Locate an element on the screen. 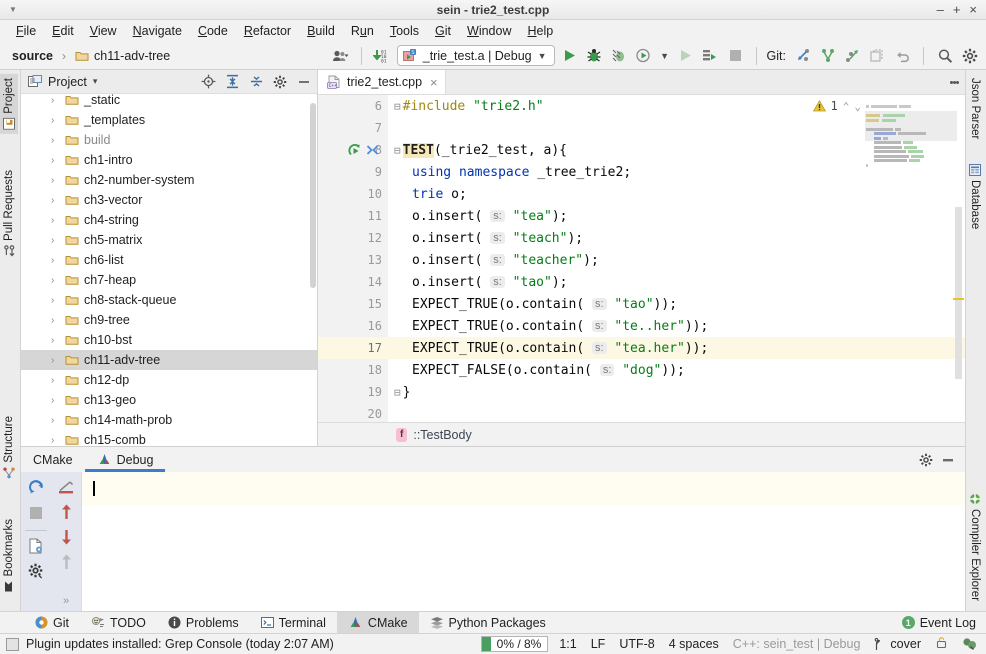  menu-file: FFileile is located at coordinates (26, 31).